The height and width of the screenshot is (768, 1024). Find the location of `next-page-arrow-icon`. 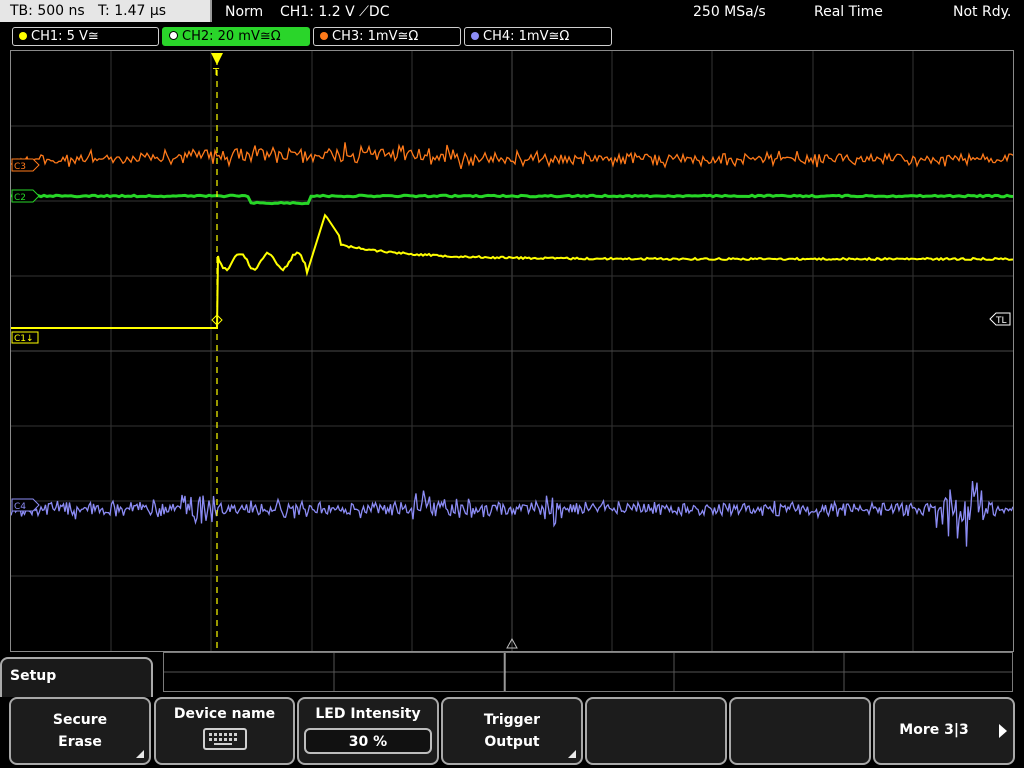

next-page-arrow-icon is located at coordinates (1003, 731).